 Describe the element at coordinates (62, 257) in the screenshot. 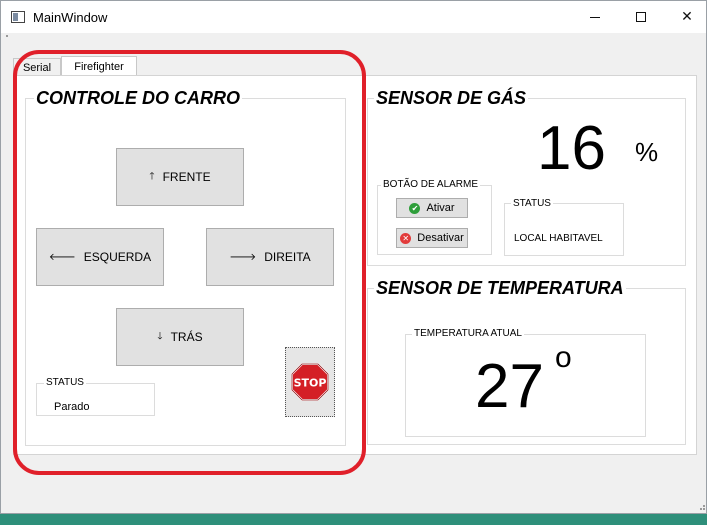

I see `arrow-left-icon: 🡐` at that location.